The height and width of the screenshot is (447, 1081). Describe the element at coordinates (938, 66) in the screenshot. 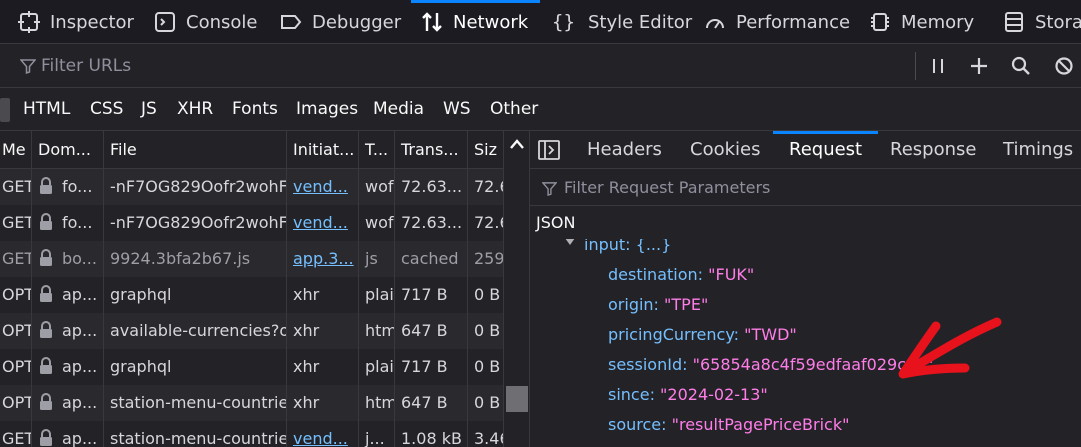

I see `pause-button` at that location.